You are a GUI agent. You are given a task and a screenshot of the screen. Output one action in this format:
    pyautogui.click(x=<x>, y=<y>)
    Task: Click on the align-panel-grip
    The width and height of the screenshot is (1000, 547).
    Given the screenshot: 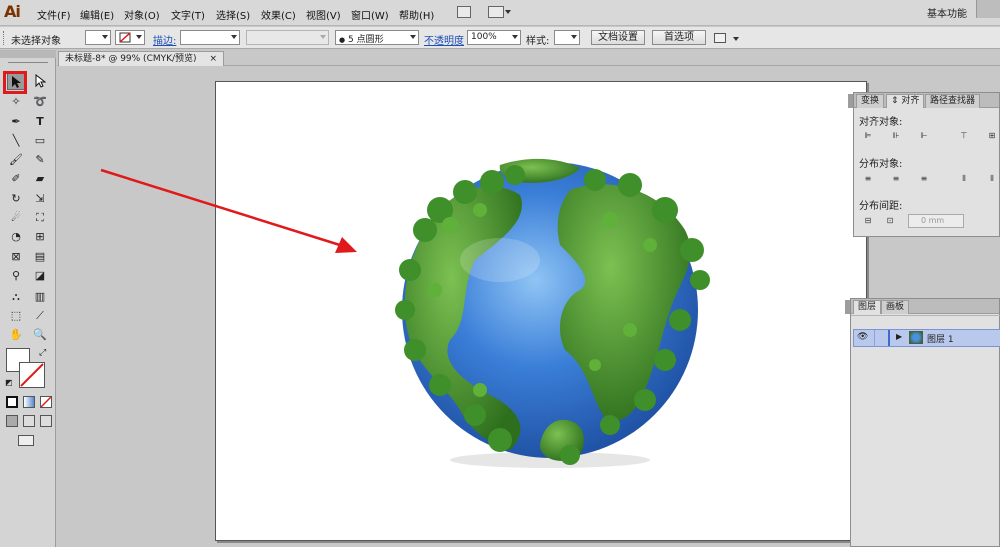 What is the action you would take?
    pyautogui.click(x=850, y=101)
    